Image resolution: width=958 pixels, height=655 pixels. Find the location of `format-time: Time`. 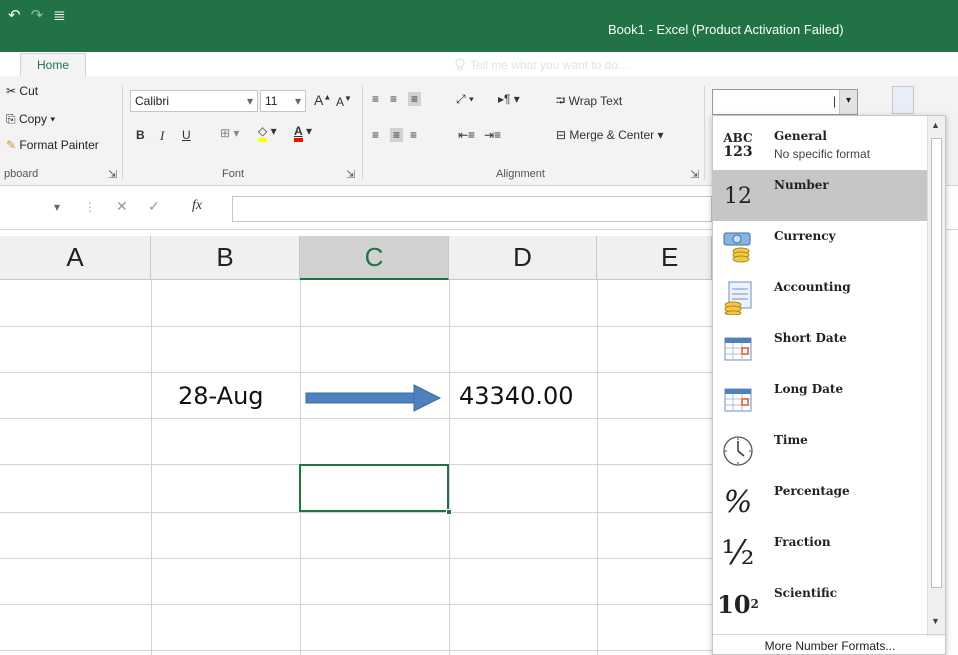

format-time: Time is located at coordinates (820, 450).